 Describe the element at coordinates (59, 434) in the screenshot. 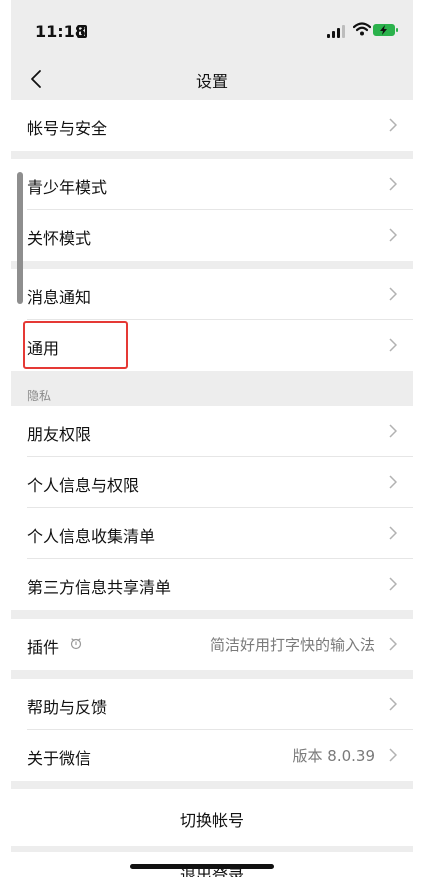

I see `row-label: 朋友权限` at that location.